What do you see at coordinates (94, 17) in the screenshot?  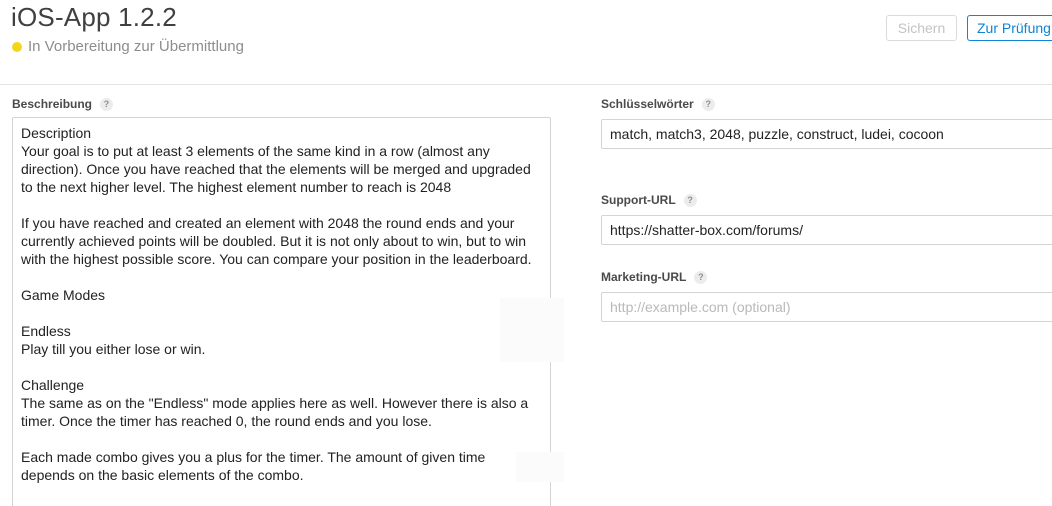 I see `page-title: iOS-App 1.2.2` at bounding box center [94, 17].